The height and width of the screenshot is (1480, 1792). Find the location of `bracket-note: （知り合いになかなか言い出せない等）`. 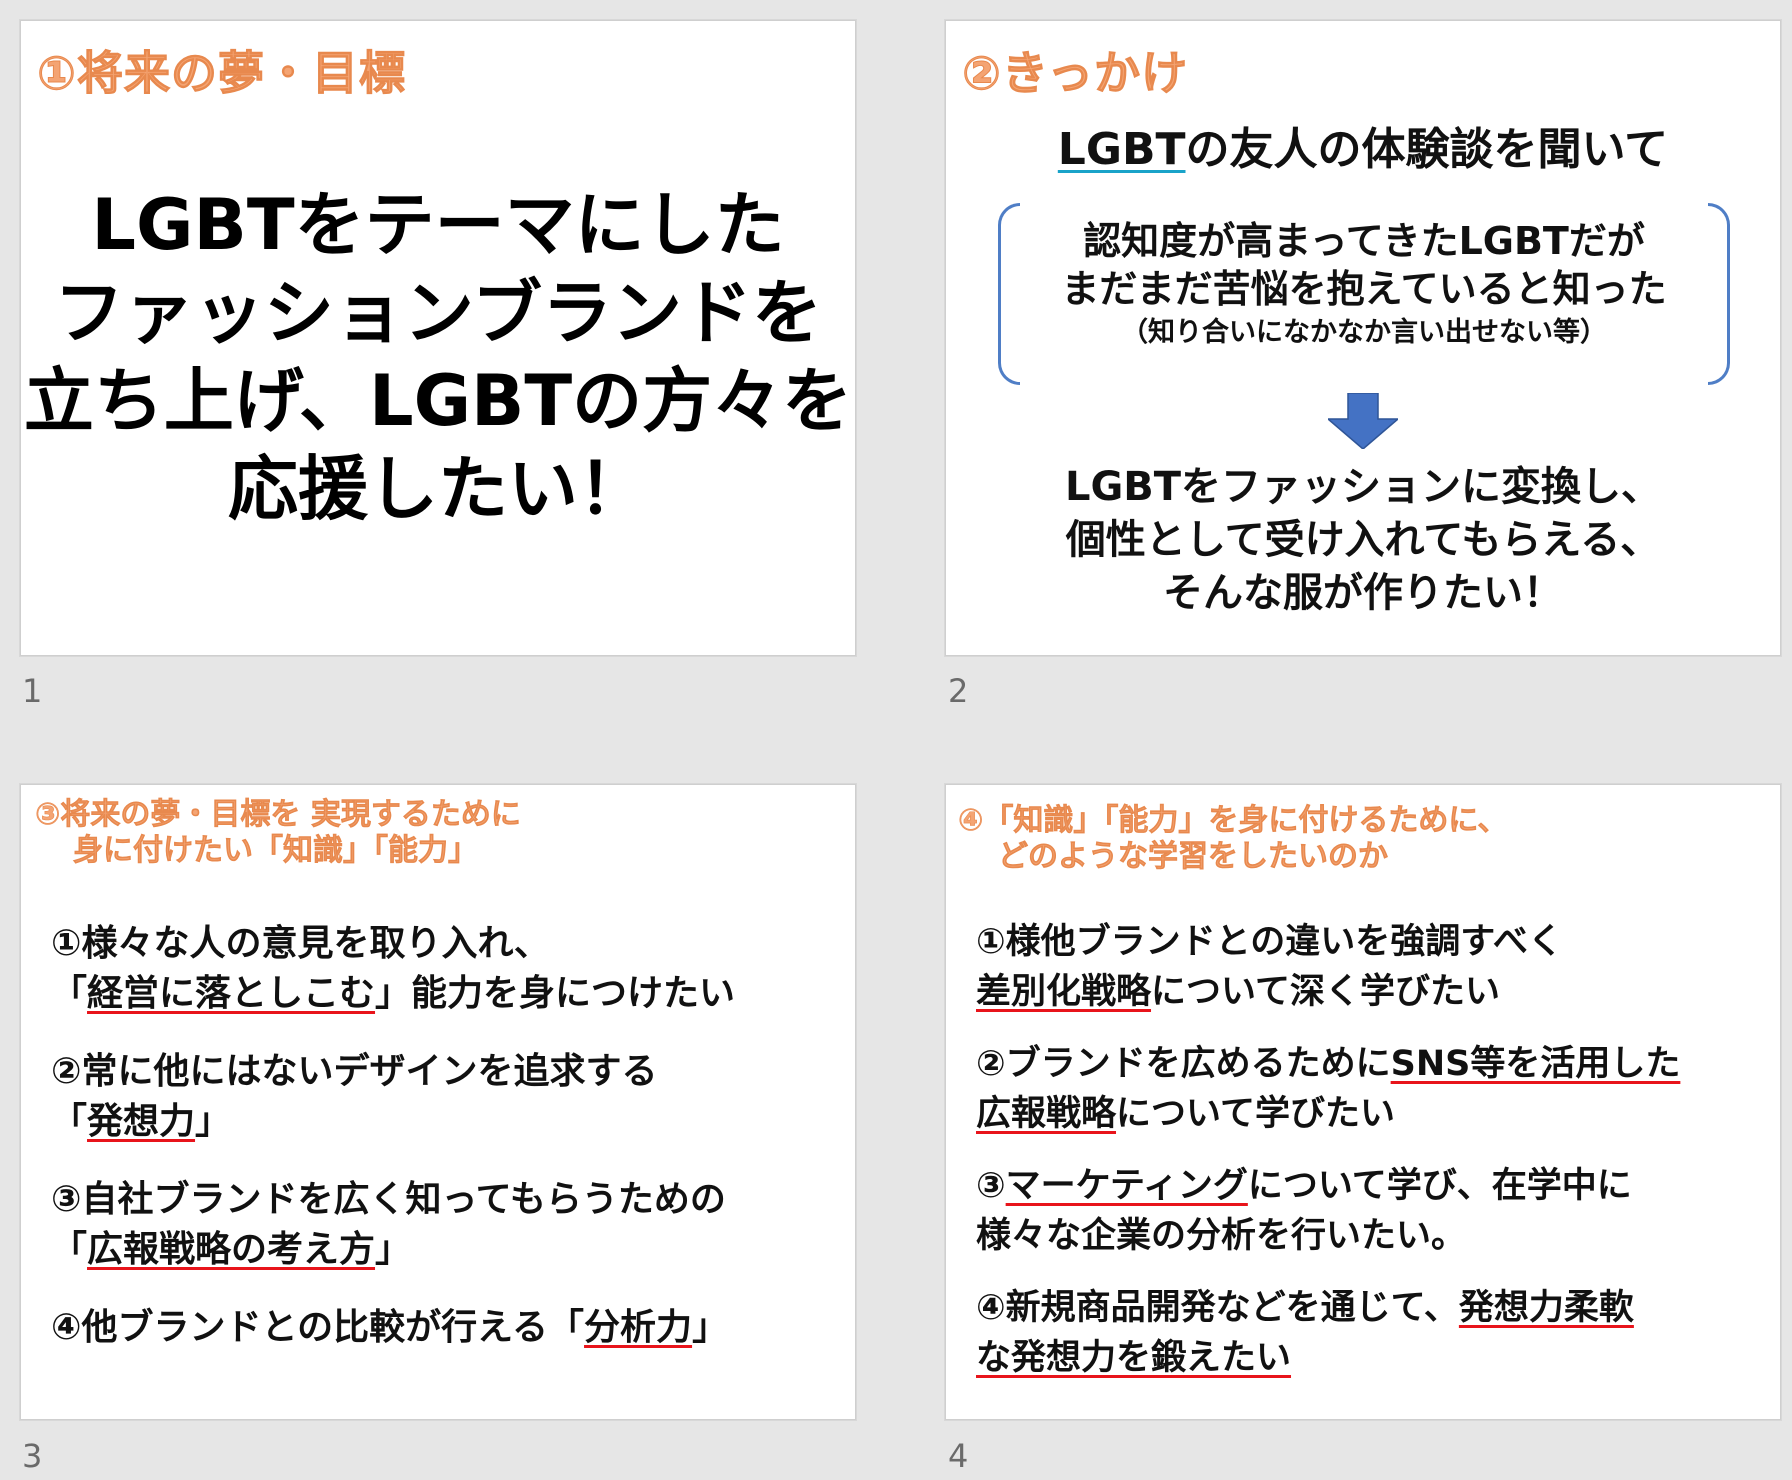

bracket-note: （知り合いになかなか言い出せない等） is located at coordinates (1364, 332).